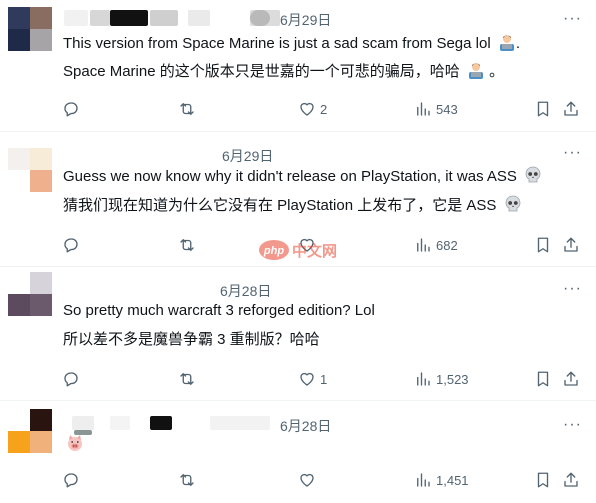 Image resolution: width=596 pixels, height=503 pixels. Describe the element at coordinates (327, 480) in the screenshot. I see `action-bar: 1,451` at that location.